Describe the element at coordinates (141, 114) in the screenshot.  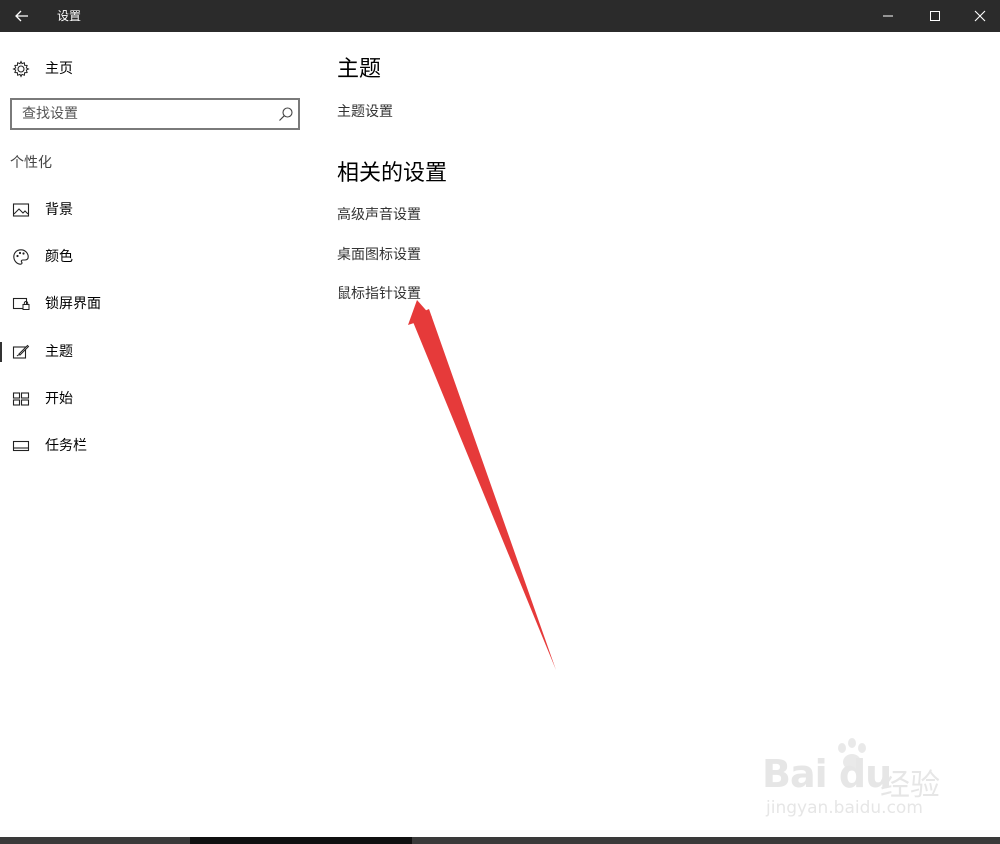
I see `search-input` at that location.